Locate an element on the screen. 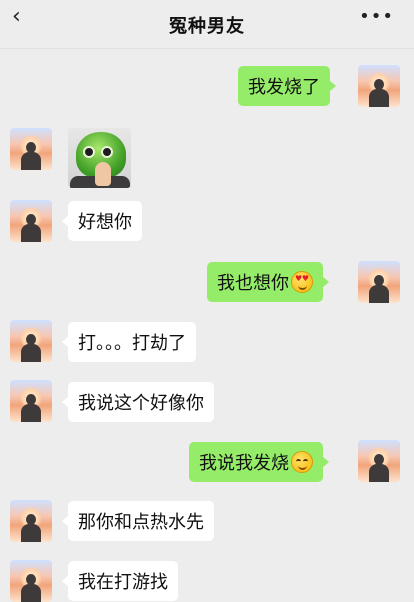 This screenshot has width=414, height=602. incoming-message-bubble: 好想你 is located at coordinates (102, 221).